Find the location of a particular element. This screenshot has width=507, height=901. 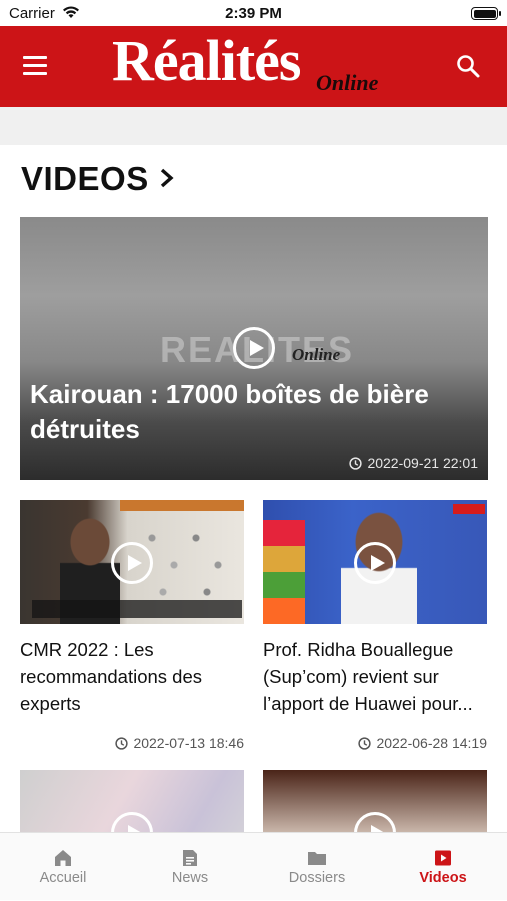

tab-dossiers: Dossiers is located at coordinates (317, 867).